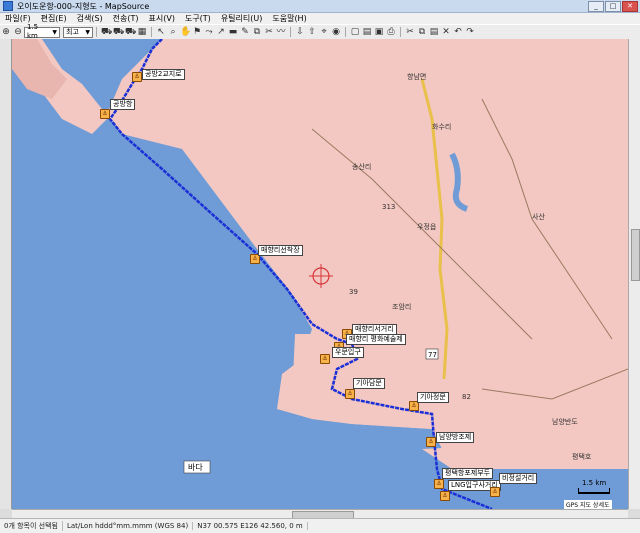 The width and height of the screenshot is (640, 533). What do you see at coordinates (185, 32) in the screenshot?
I see `pan-tool-icon: ✋` at bounding box center [185, 32].